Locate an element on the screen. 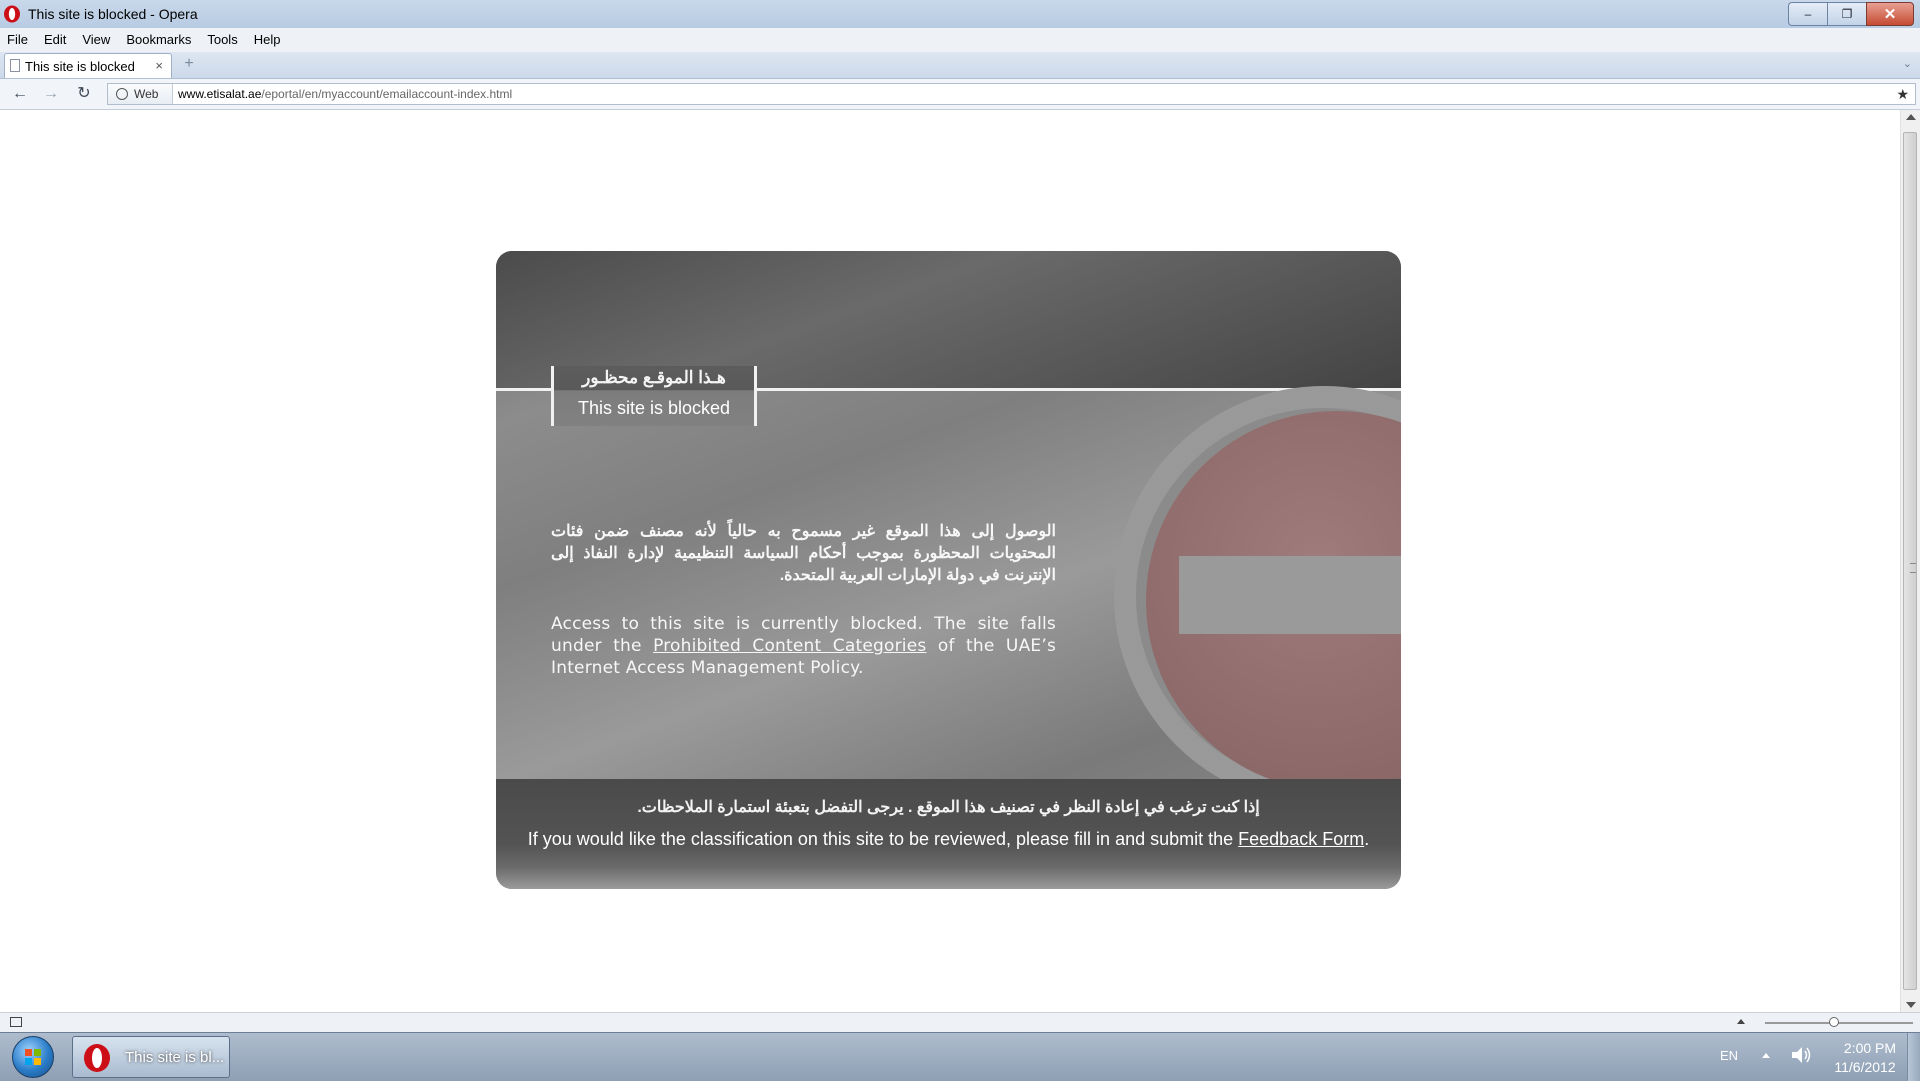 This screenshot has width=1920, height=1081. reload-button: ↻ is located at coordinates (84, 94).